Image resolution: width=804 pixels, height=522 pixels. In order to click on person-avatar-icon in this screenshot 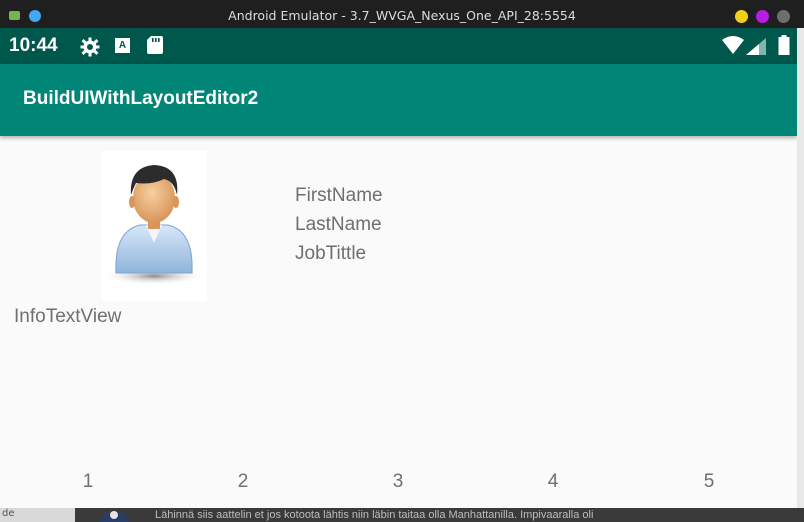, I will do `click(154, 226)`.